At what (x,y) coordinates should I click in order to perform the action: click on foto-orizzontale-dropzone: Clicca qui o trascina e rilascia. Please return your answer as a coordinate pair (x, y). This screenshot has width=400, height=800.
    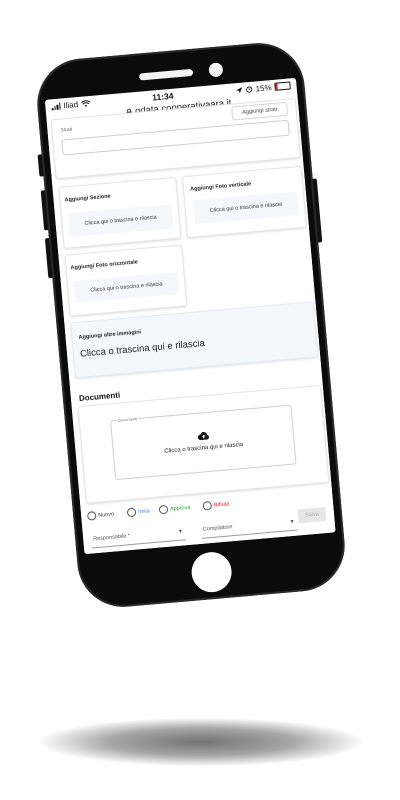
    Looking at the image, I should click on (126, 287).